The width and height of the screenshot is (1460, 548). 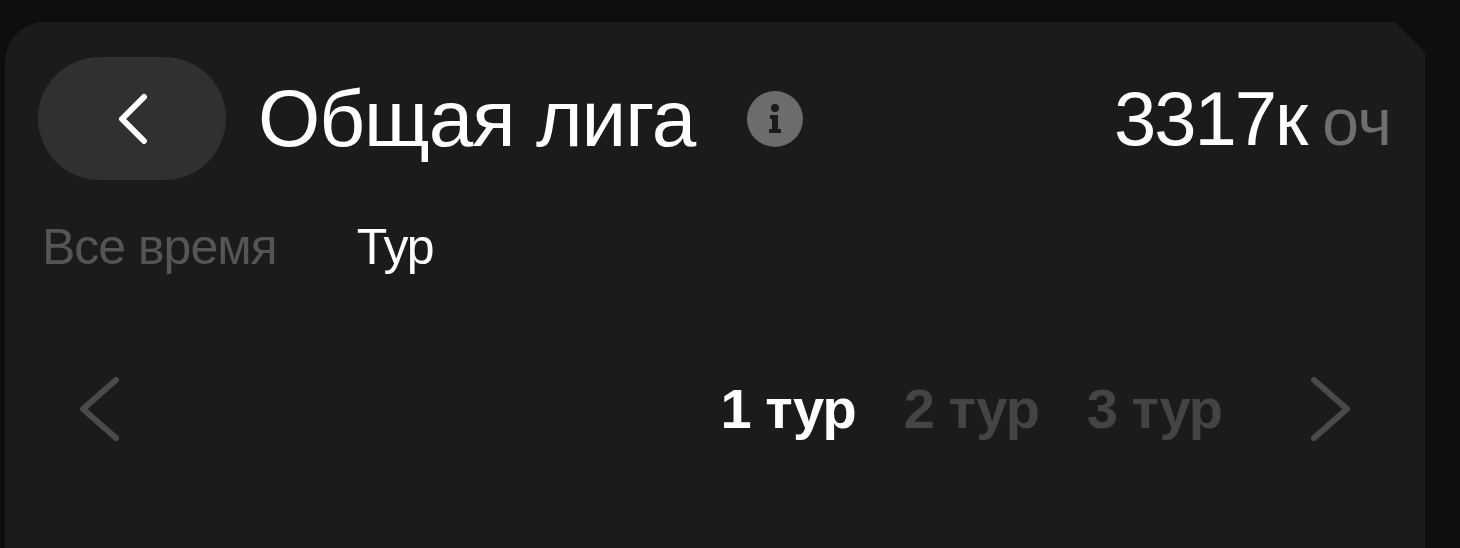 What do you see at coordinates (1357, 122) in the screenshot?
I see `score-unit: оч` at bounding box center [1357, 122].